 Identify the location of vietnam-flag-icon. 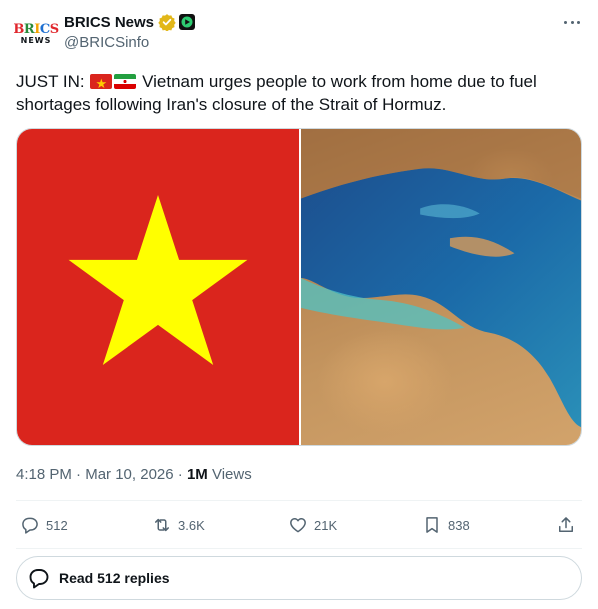
(101, 81).